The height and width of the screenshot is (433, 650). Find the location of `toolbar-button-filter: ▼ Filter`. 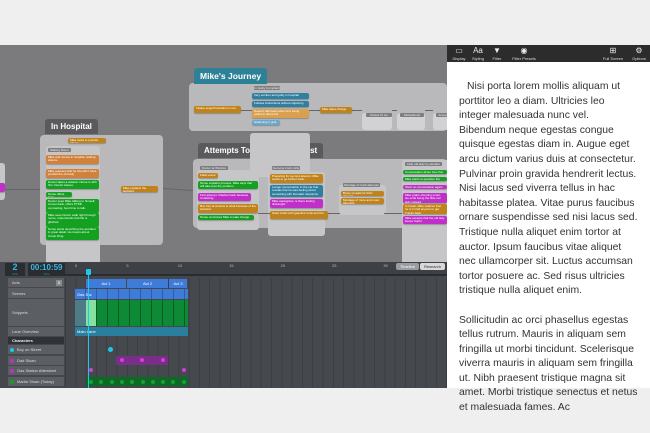

toolbar-button-filter: ▼ Filter is located at coordinates (497, 53).